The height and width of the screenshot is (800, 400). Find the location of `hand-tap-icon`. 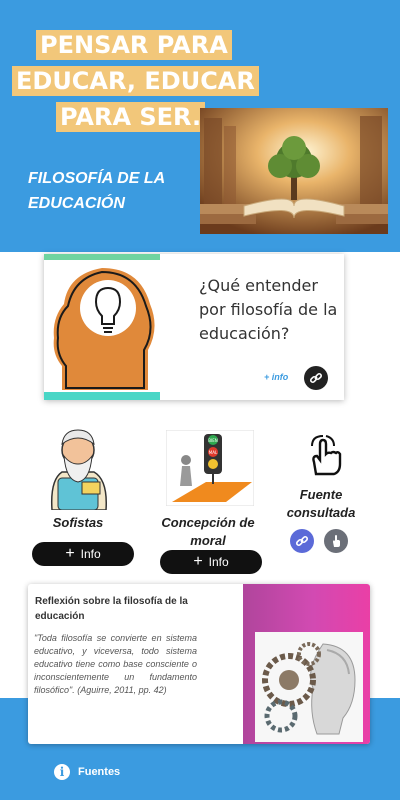

hand-tap-icon is located at coordinates (324, 456).